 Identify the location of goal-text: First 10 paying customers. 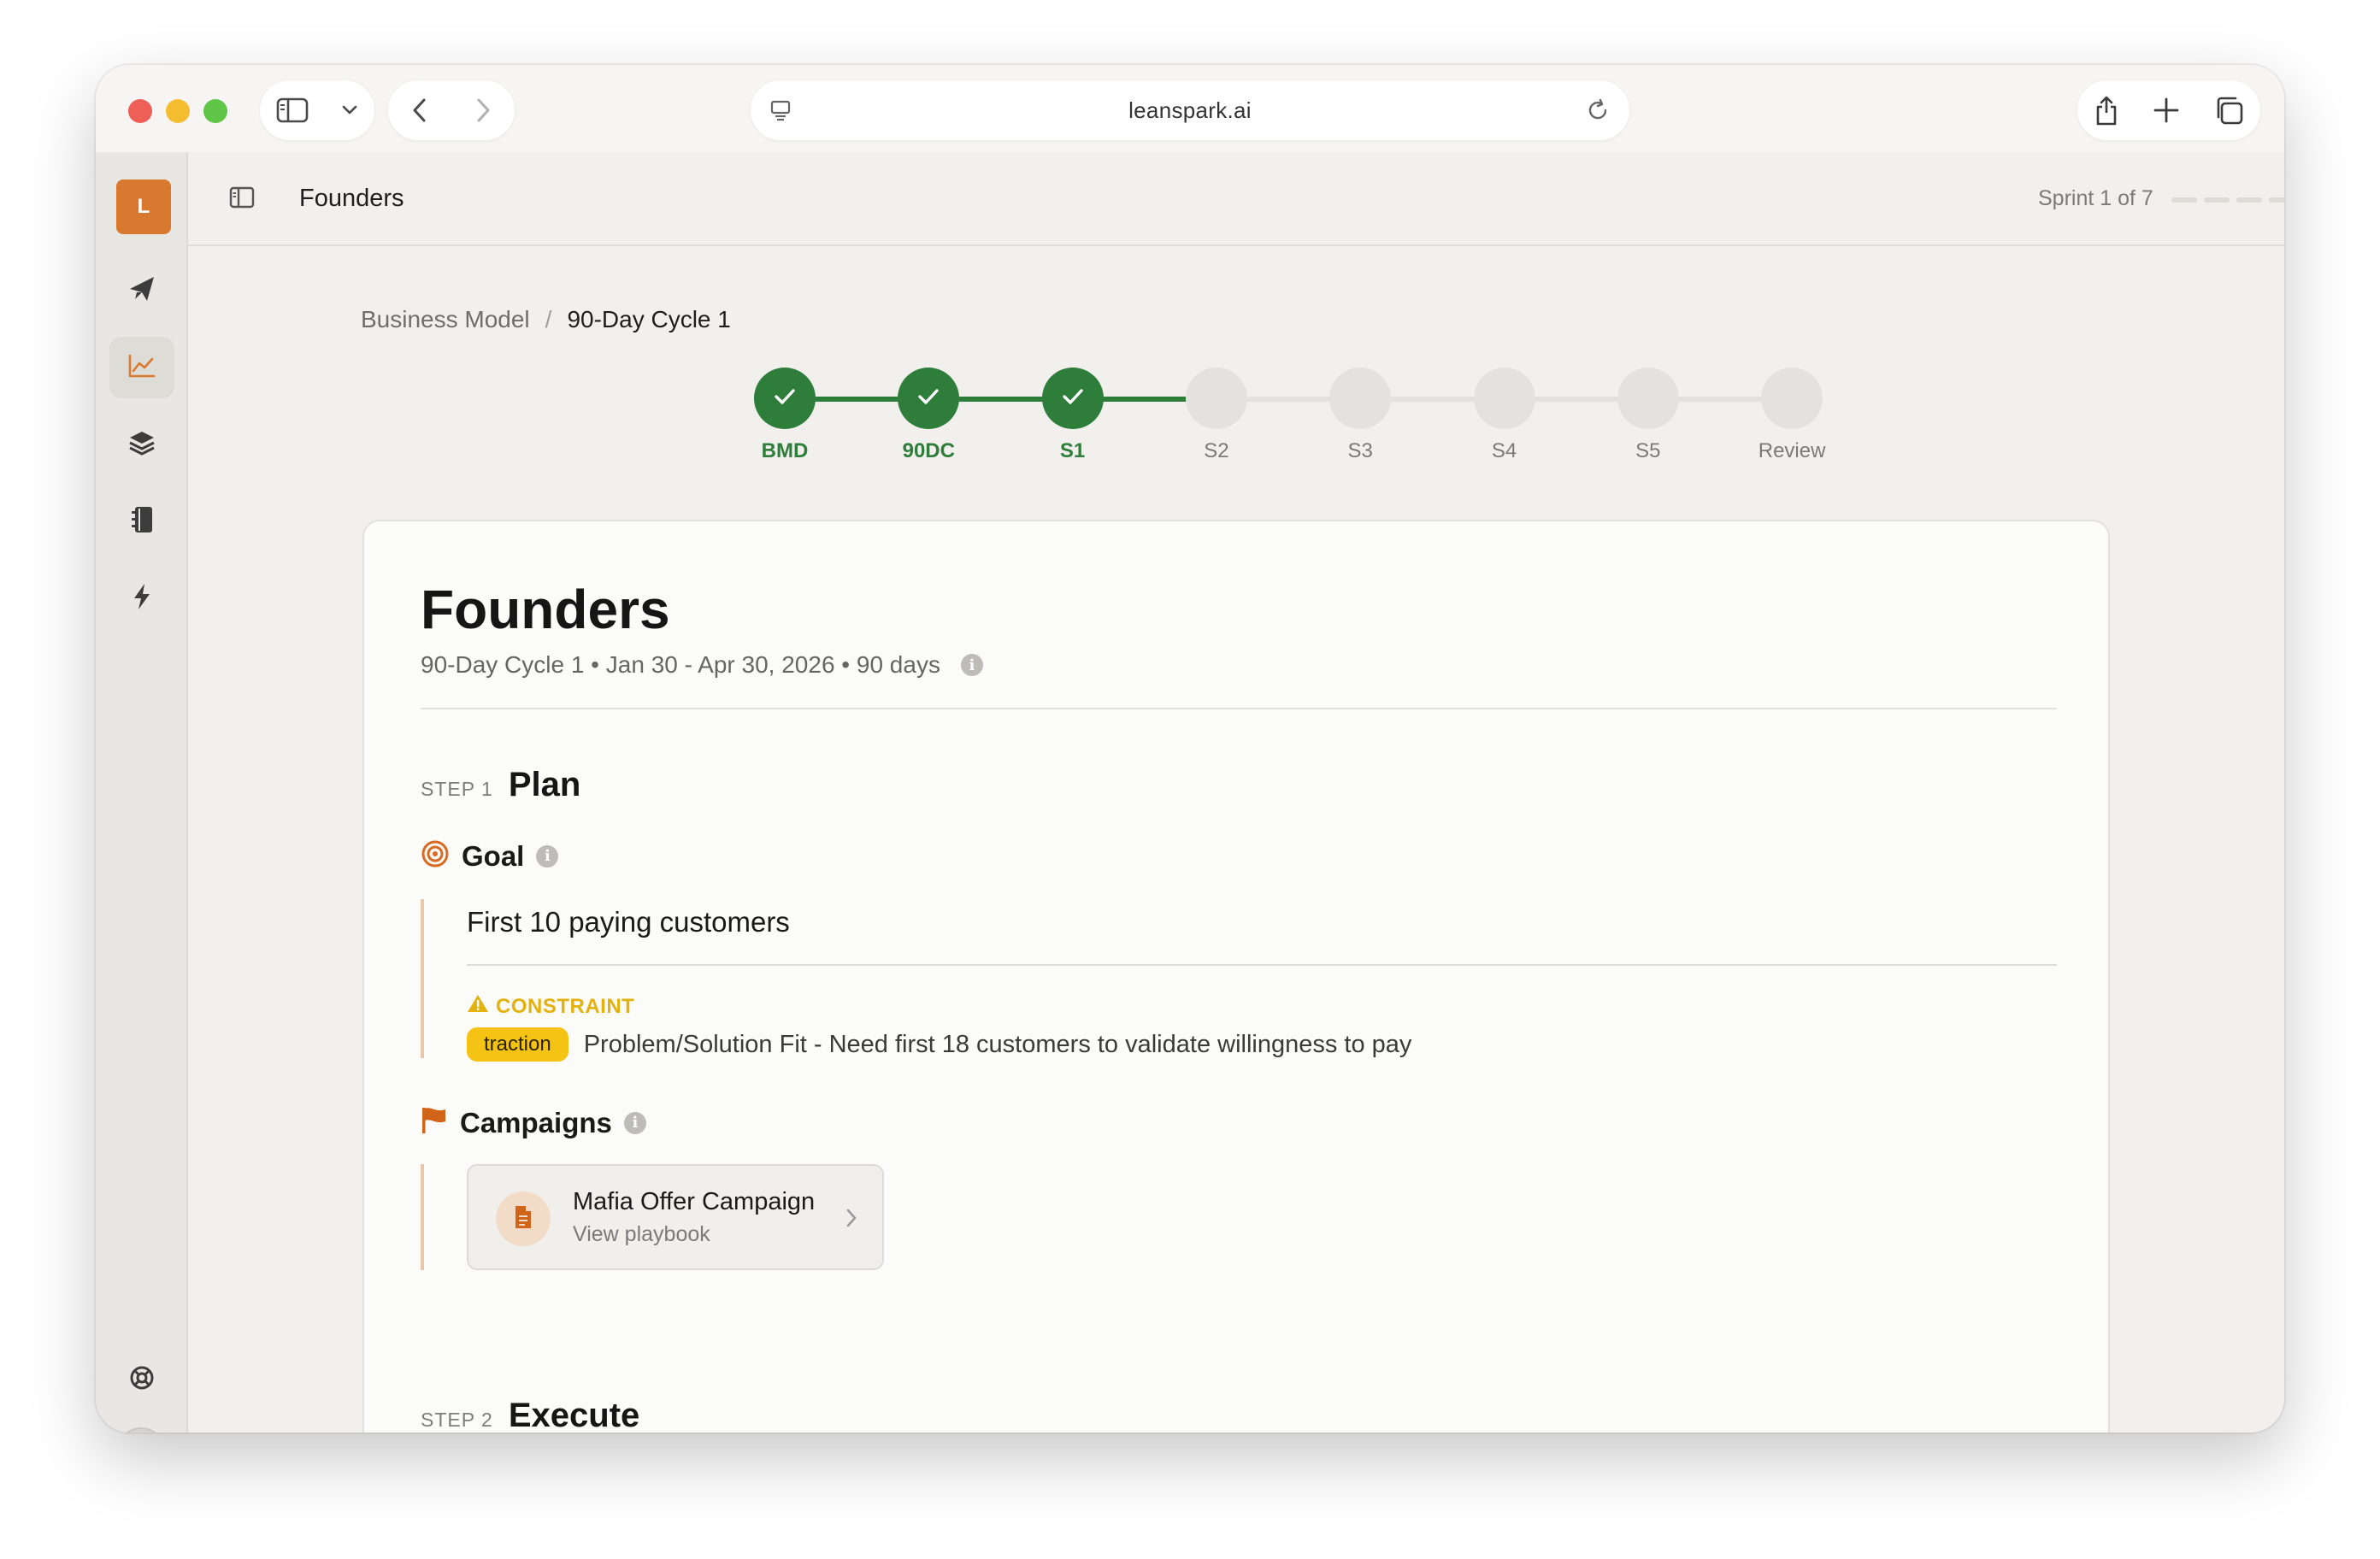
(629, 922).